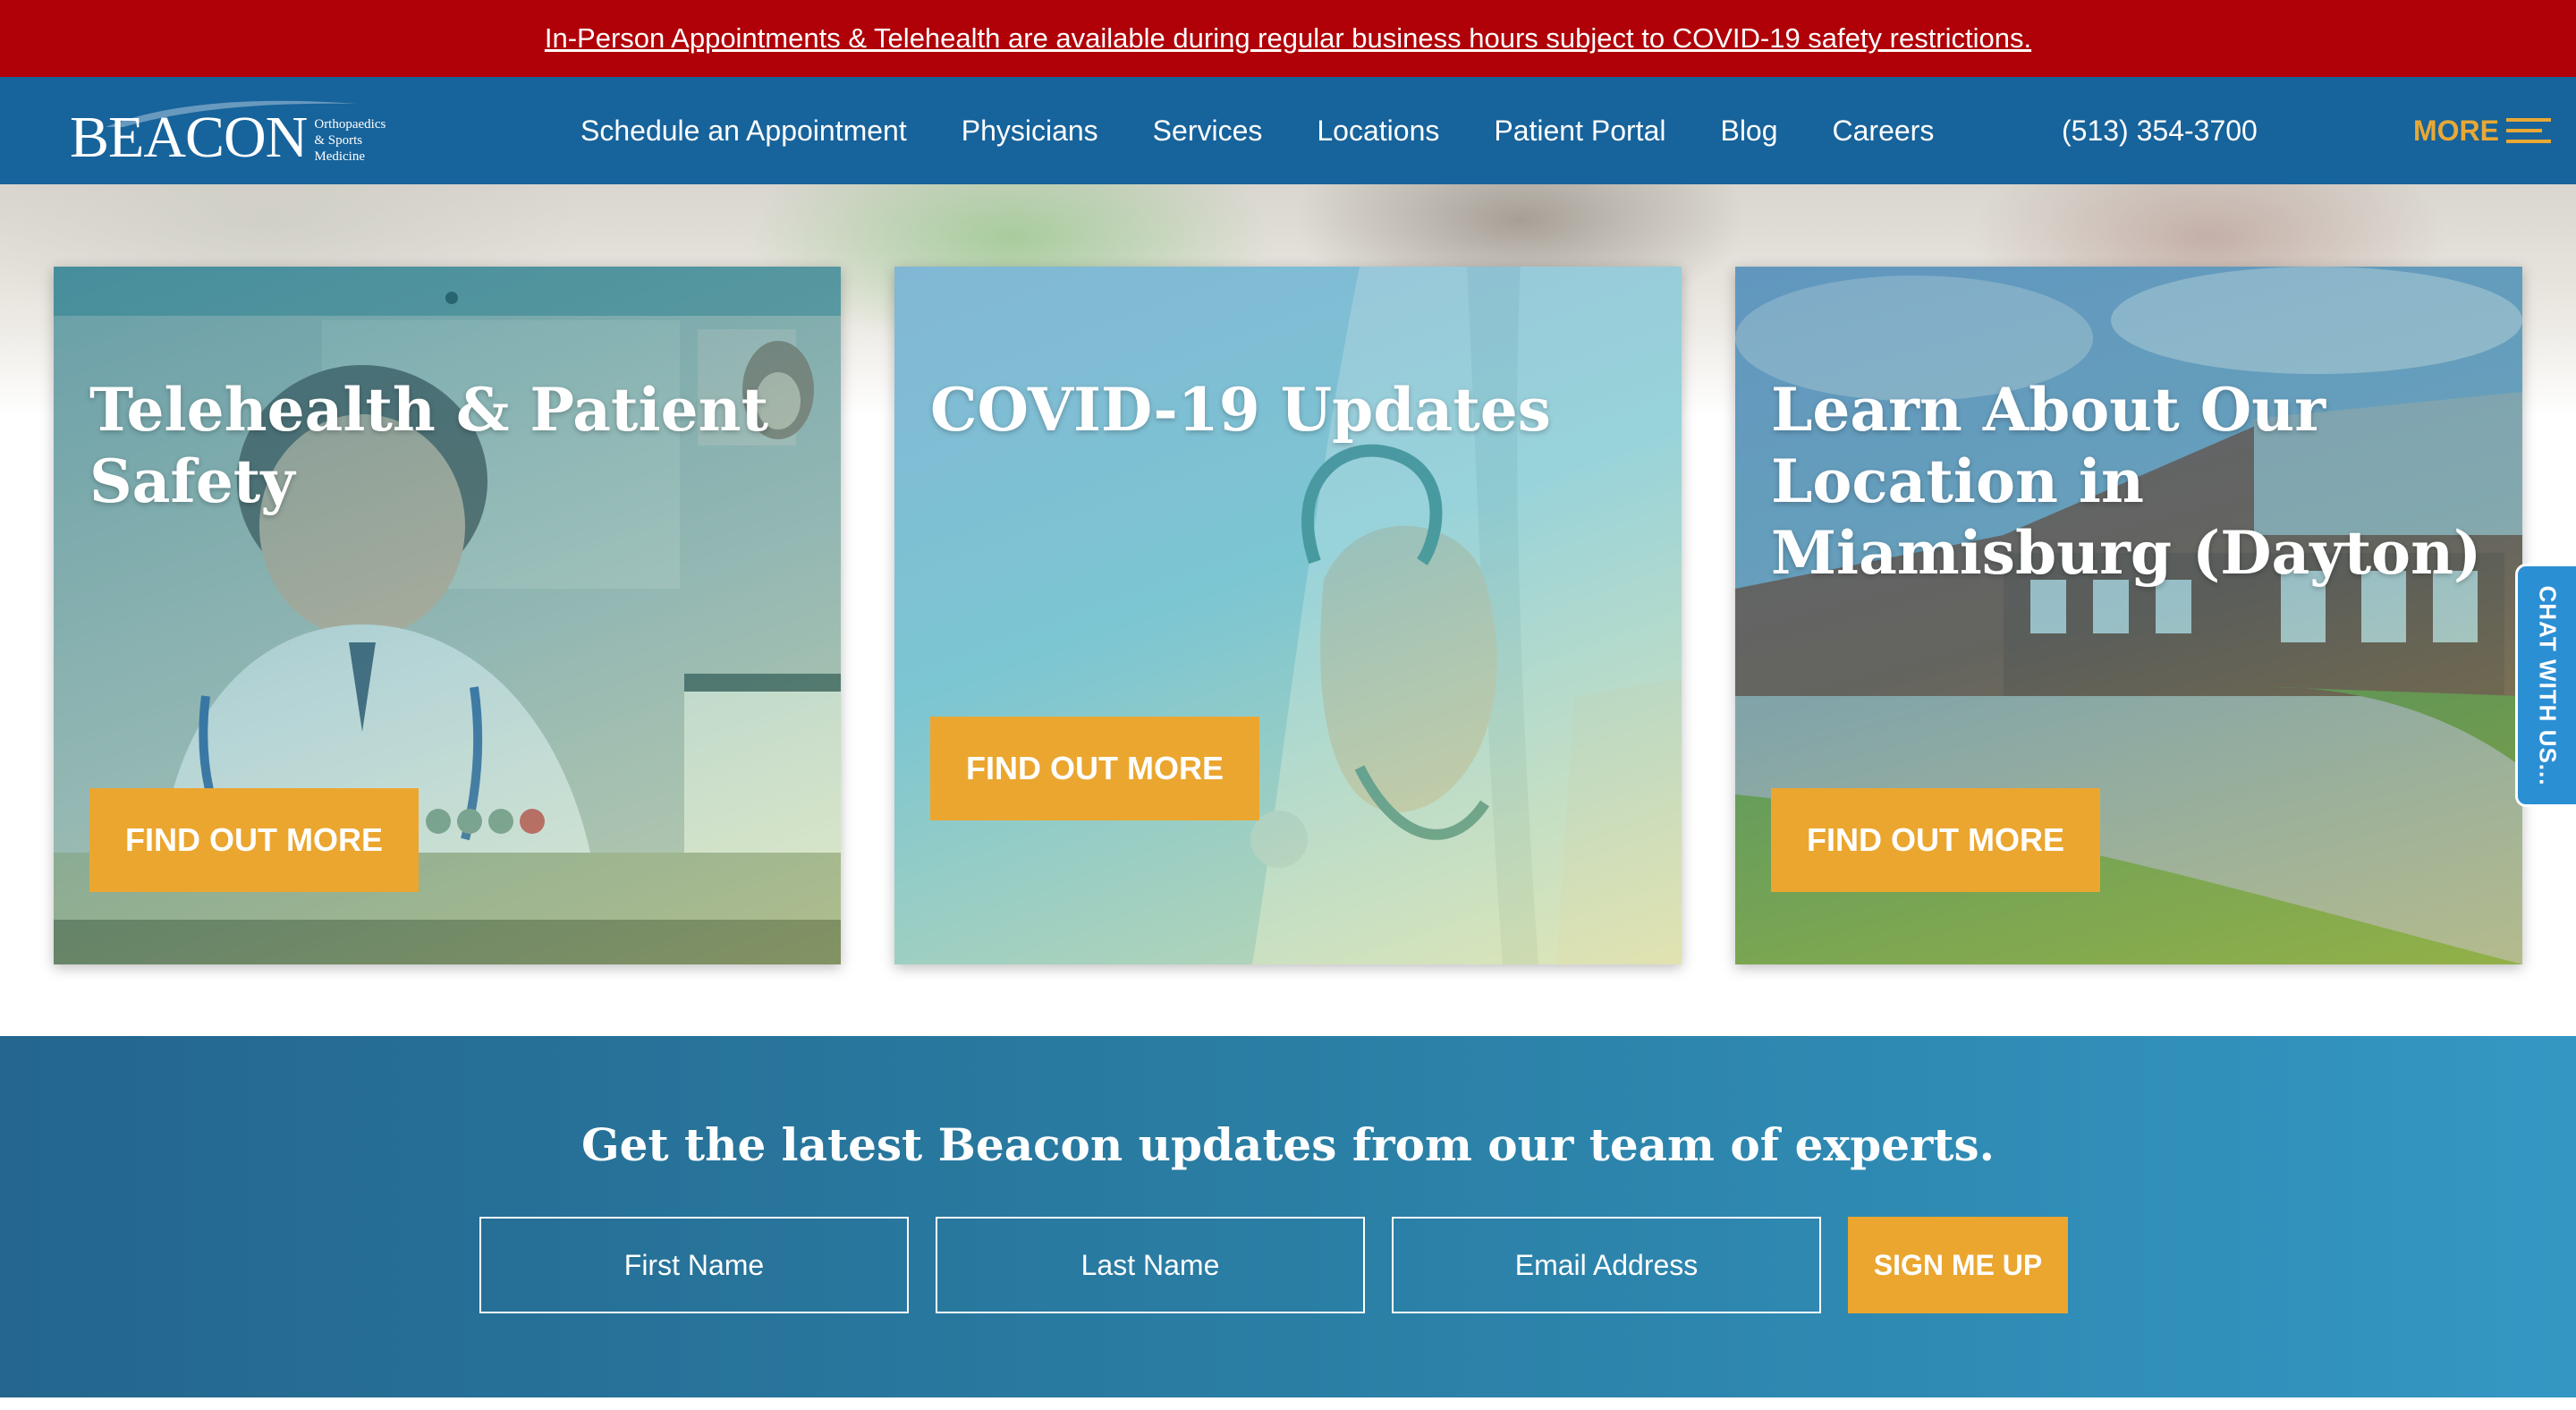  What do you see at coordinates (2456, 130) in the screenshot?
I see `more-label: MORE` at bounding box center [2456, 130].